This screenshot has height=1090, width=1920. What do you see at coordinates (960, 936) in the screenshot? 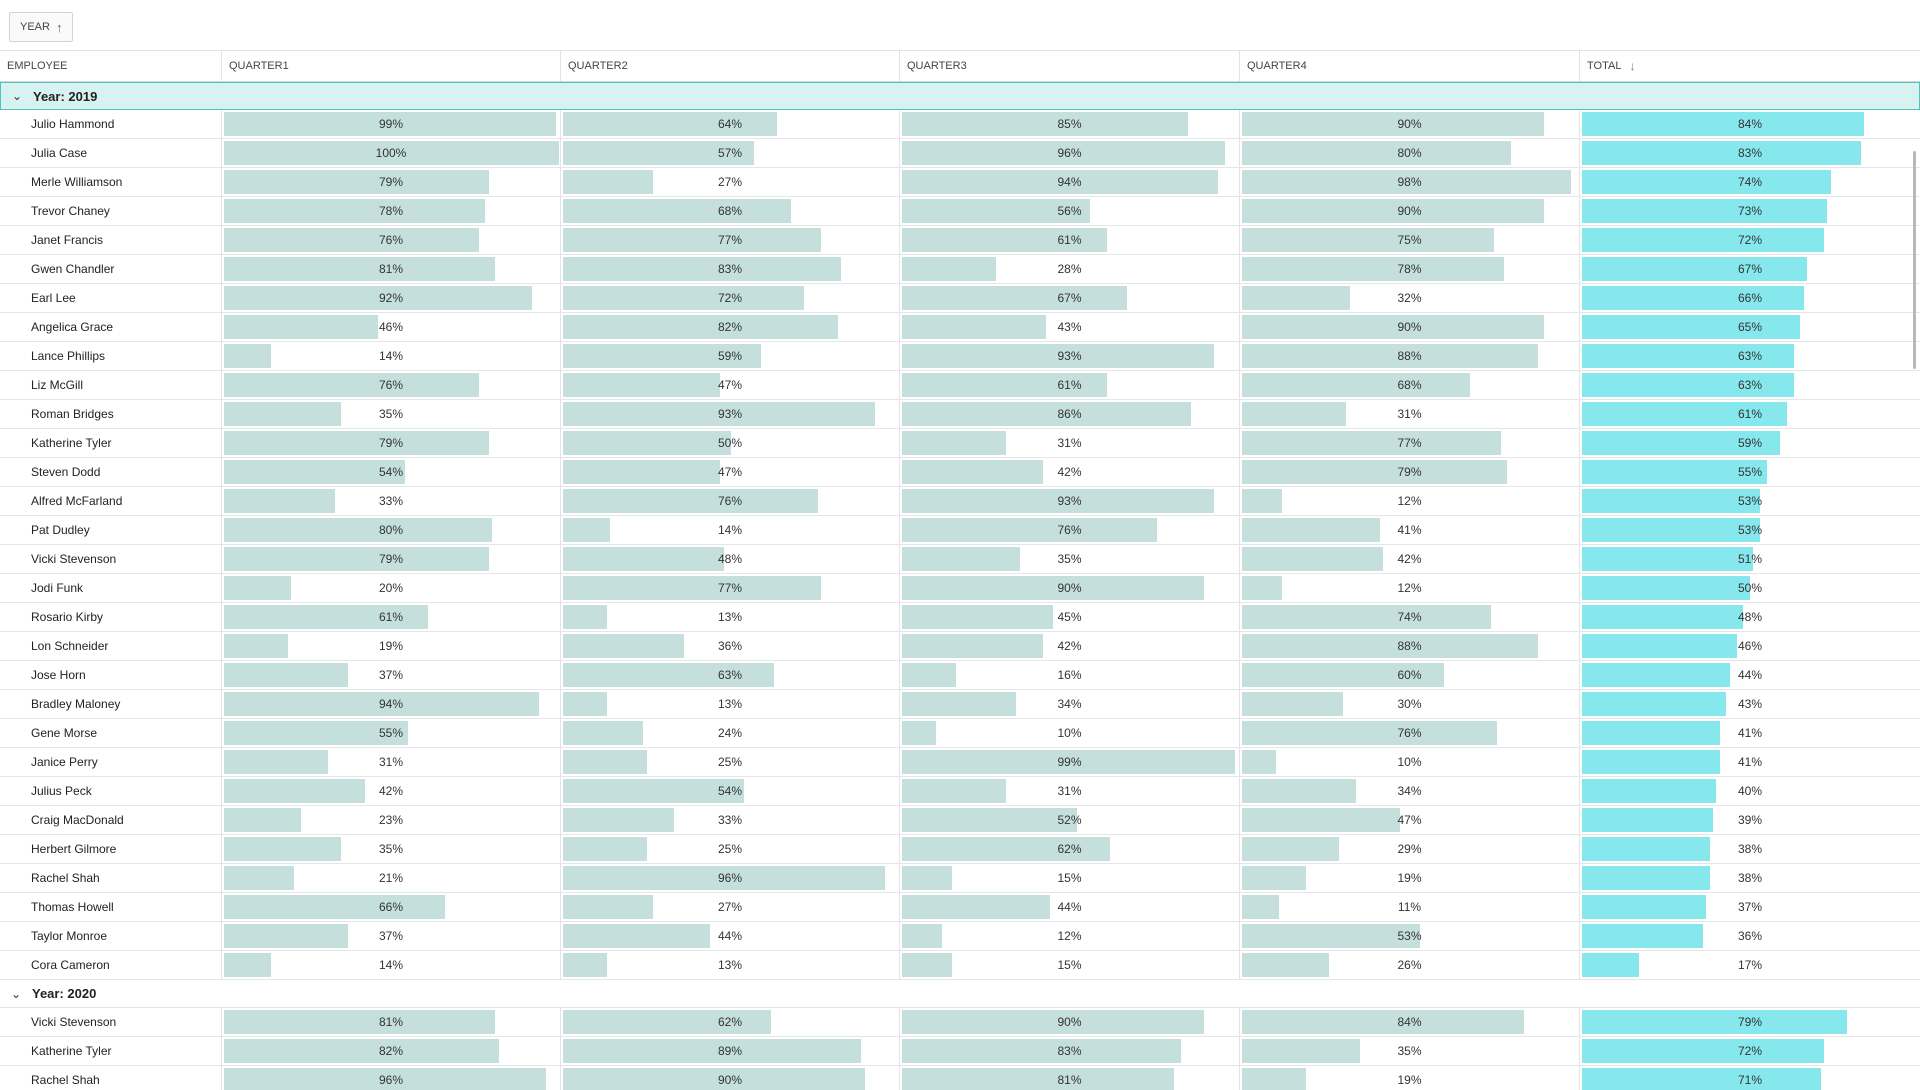
I see `table-row: Taylor Monroe 37% 44% 12% 53% 36%` at bounding box center [960, 936].